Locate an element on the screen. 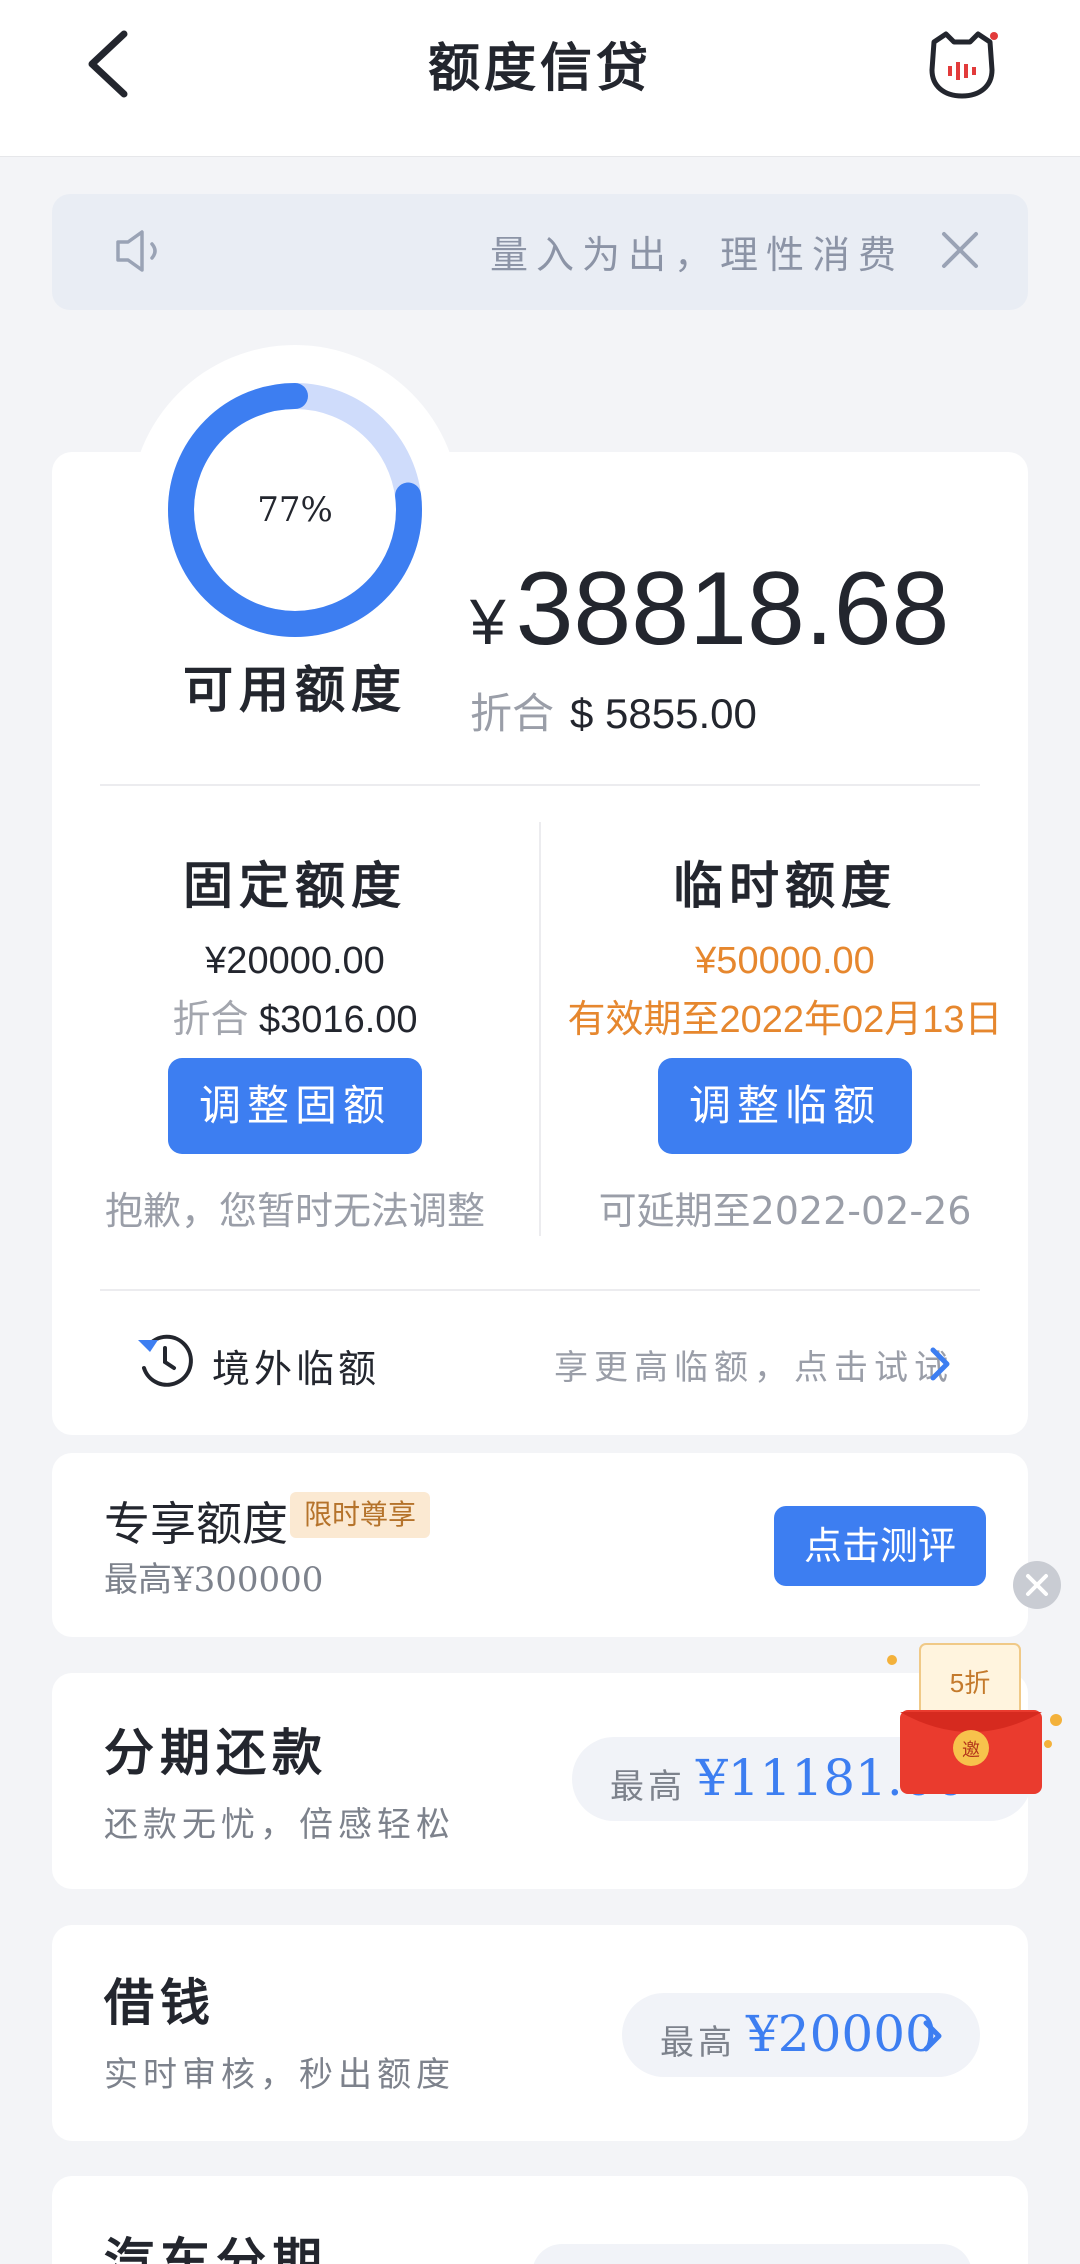 This screenshot has width=1080, height=2264. temporary-limit-validity: 有效期至2022年02月13日 is located at coordinates (785, 1020).